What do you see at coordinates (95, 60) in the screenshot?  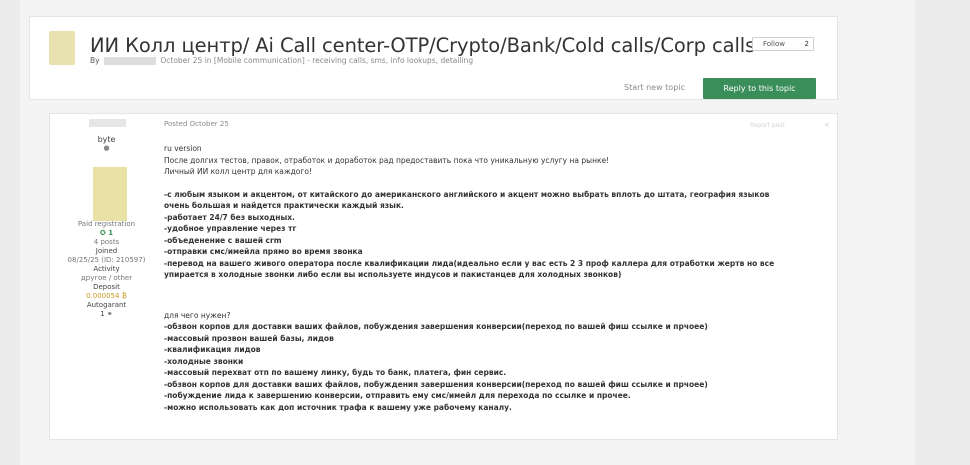 I see `byline-by: By` at bounding box center [95, 60].